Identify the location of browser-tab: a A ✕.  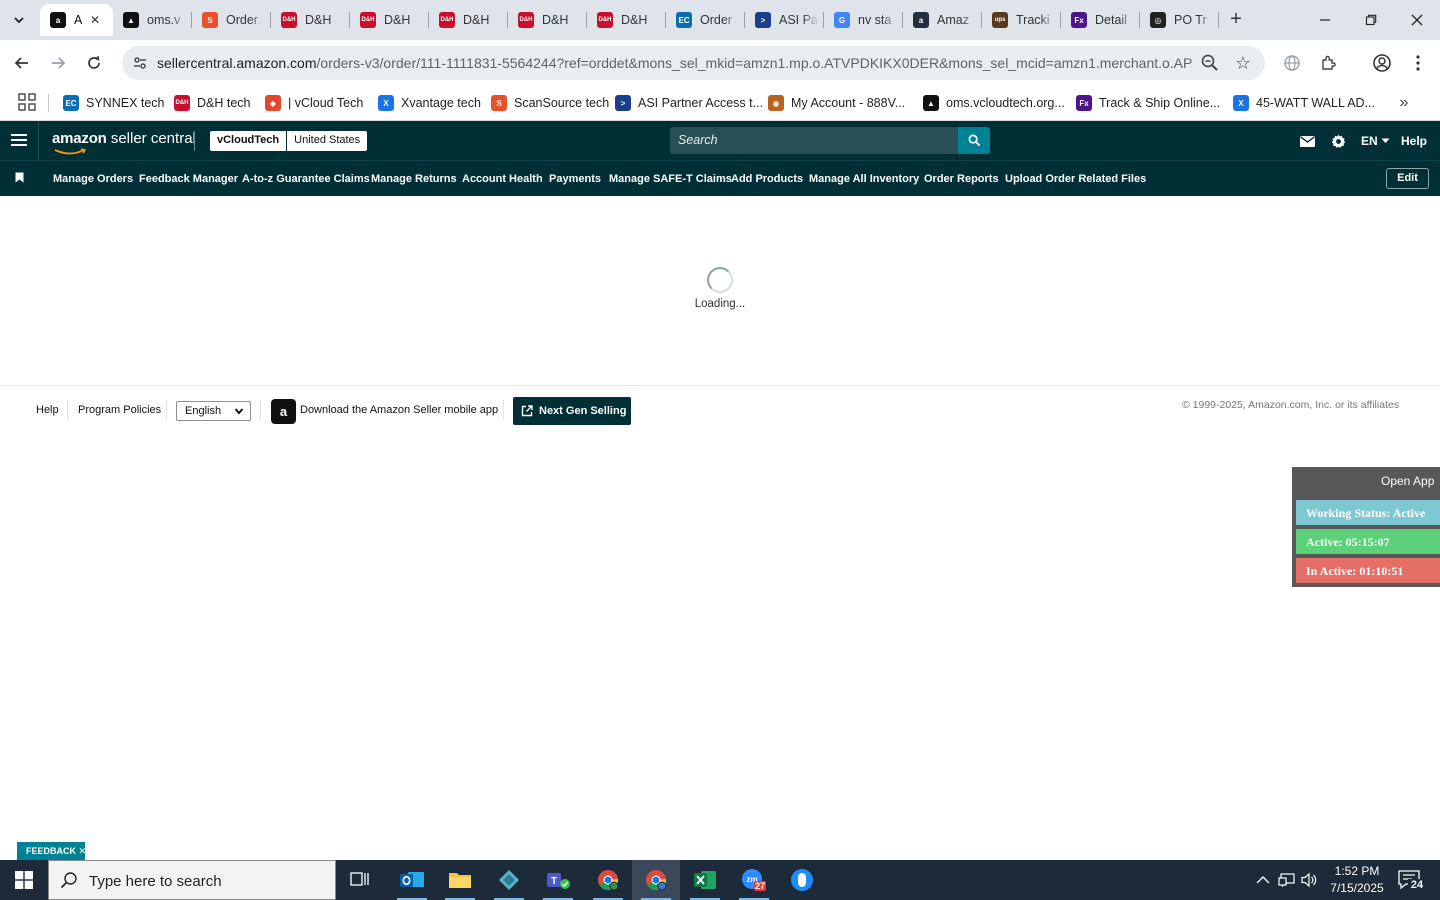
(76, 20).